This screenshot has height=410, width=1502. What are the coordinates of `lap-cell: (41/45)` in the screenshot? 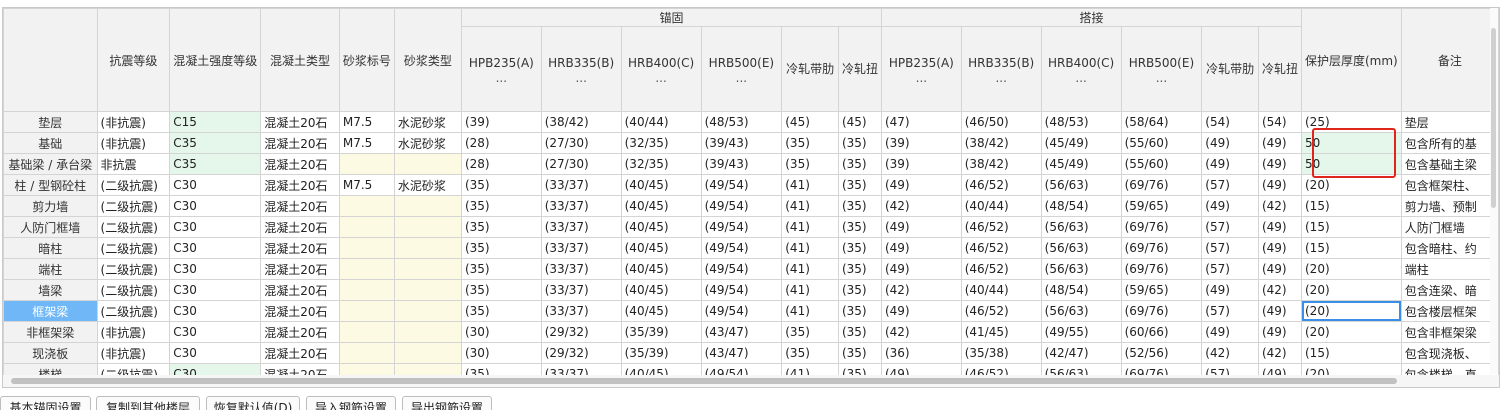 It's located at (1001, 332).